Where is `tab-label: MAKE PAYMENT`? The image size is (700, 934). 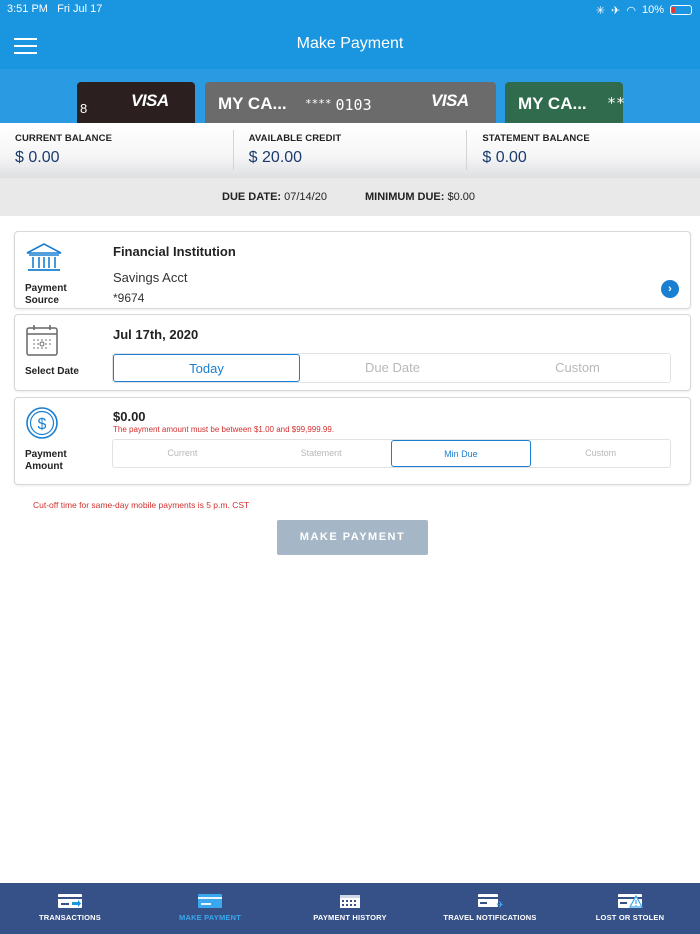
tab-label: MAKE PAYMENT is located at coordinates (210, 917).